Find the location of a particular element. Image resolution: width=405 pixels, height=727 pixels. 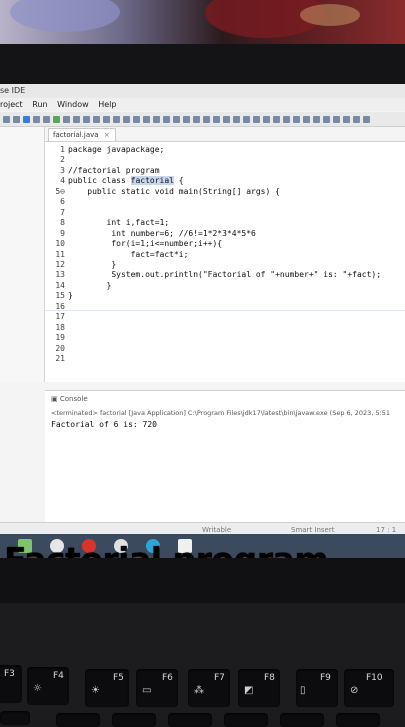

current-line-highlight is located at coordinates (225, 310).